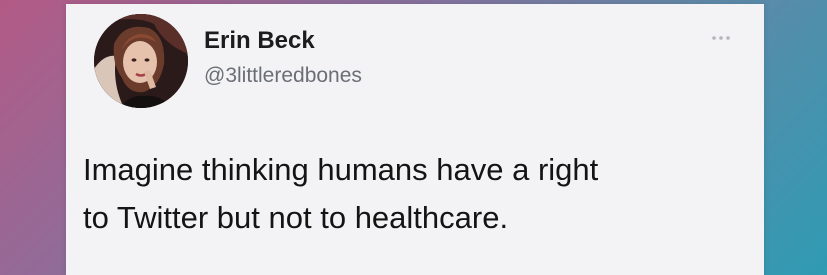 This screenshot has width=827, height=275. Describe the element at coordinates (341, 169) in the screenshot. I see `tweet-text-line: Imagine thinking humans have a right` at that location.